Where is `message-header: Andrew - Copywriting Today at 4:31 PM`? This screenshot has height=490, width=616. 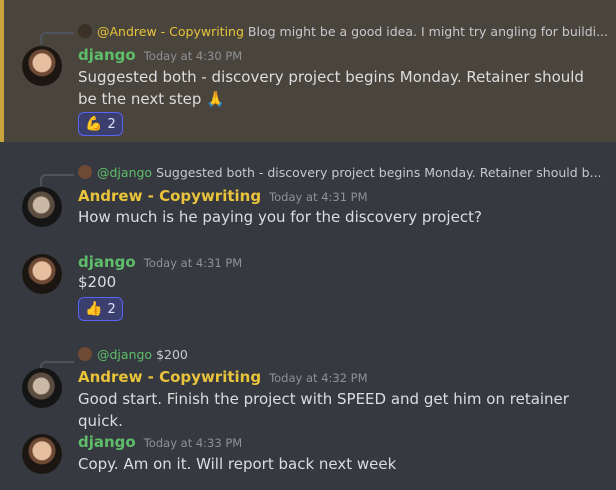
message-header: Andrew - Copywriting Today at 4:31 PM is located at coordinates (223, 196).